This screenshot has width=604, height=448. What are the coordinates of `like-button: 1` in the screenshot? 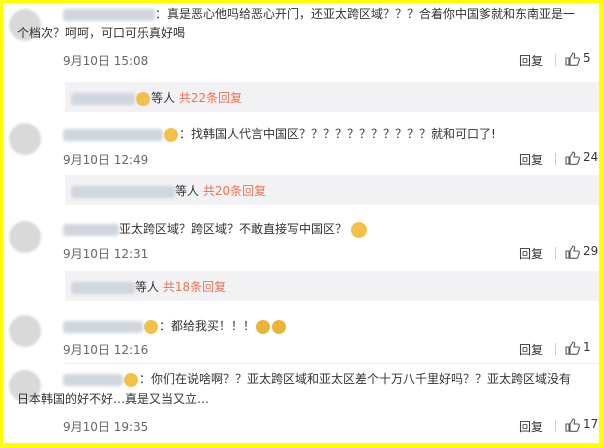 It's located at (578, 347).